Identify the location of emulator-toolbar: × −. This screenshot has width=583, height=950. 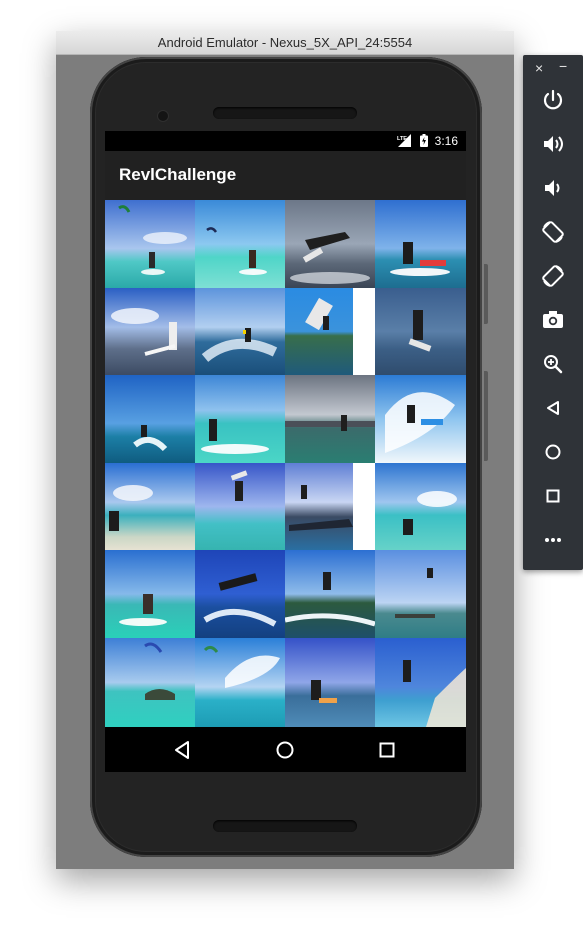
(553, 312).